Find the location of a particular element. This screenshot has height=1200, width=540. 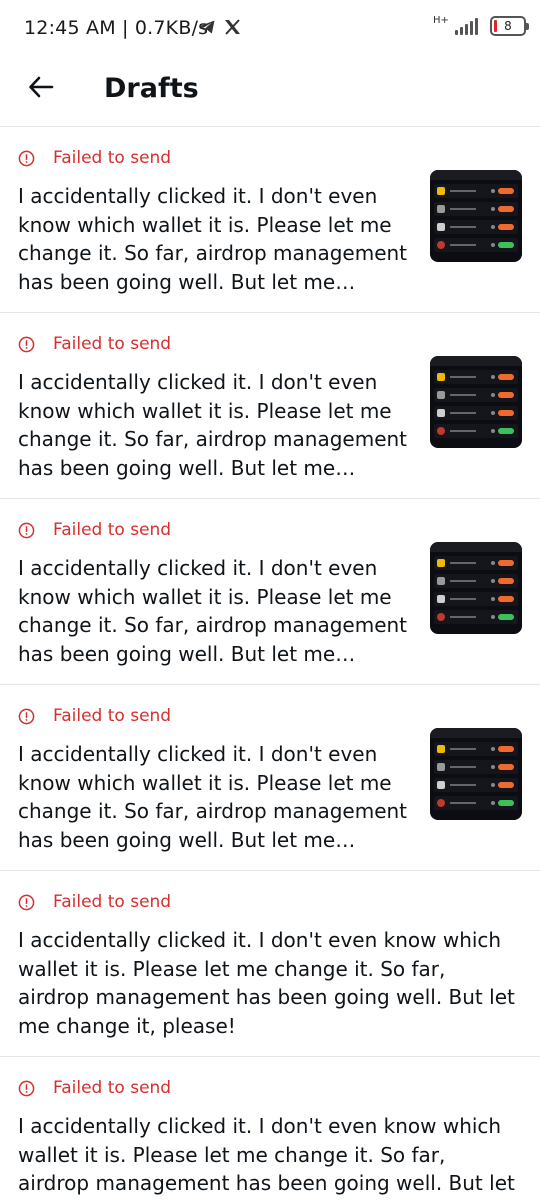

battery-level: 8 is located at coordinates (508, 26).